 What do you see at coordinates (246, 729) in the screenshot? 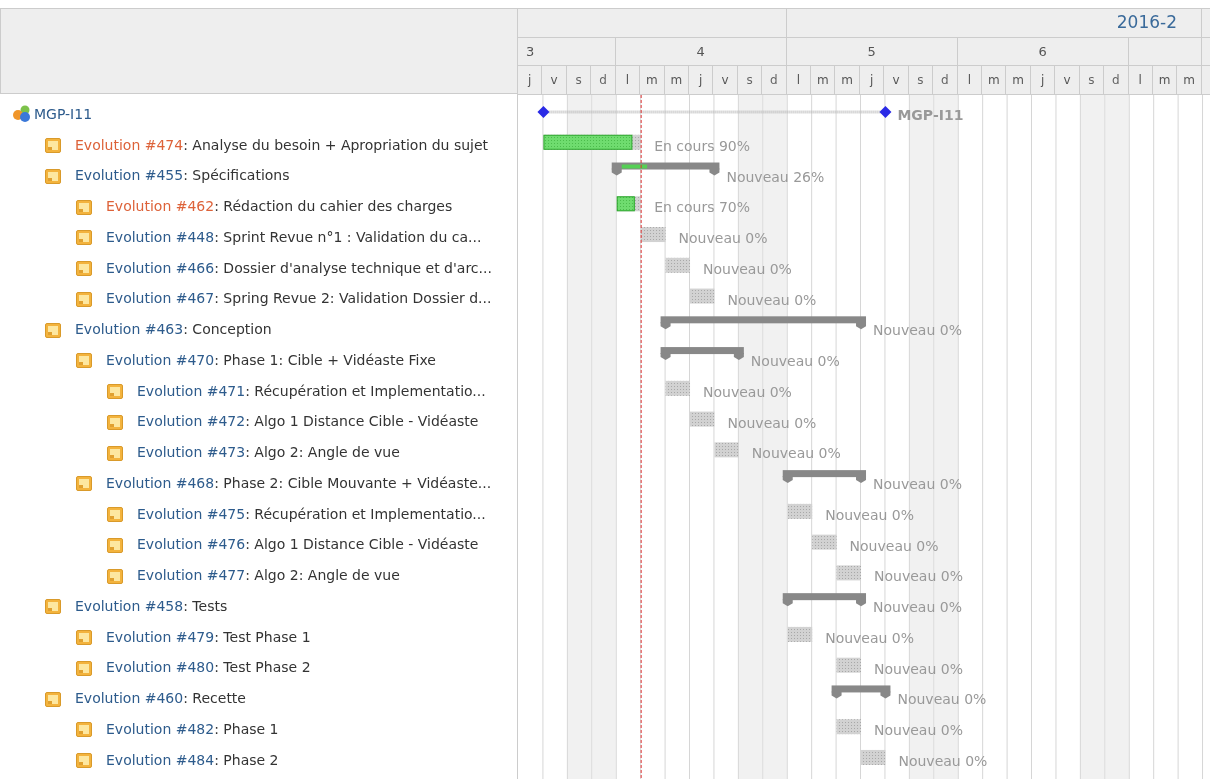
I see `issue-subject: : Phase 1` at bounding box center [246, 729].